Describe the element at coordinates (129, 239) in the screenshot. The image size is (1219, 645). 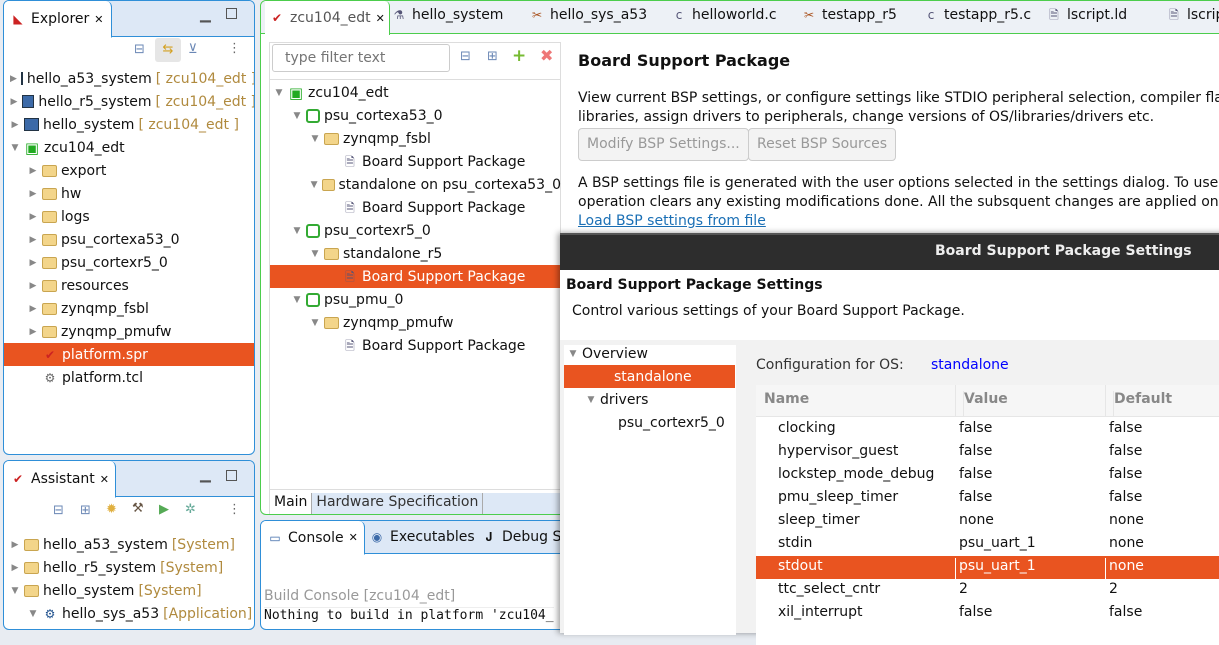
I see `explorer-item: ▶ psu_cortexa53_0` at that location.